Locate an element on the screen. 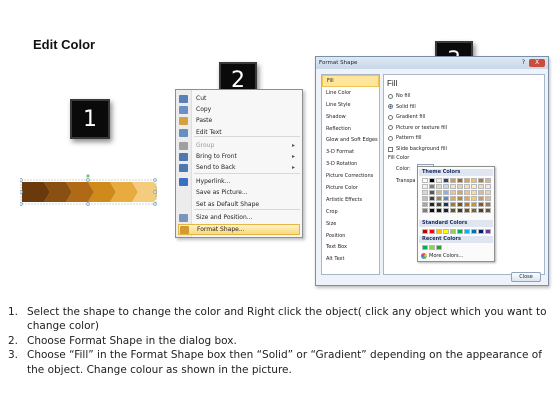 The height and width of the screenshot is (420, 560). nav-item-text-box: Text Box is located at coordinates (350, 247).